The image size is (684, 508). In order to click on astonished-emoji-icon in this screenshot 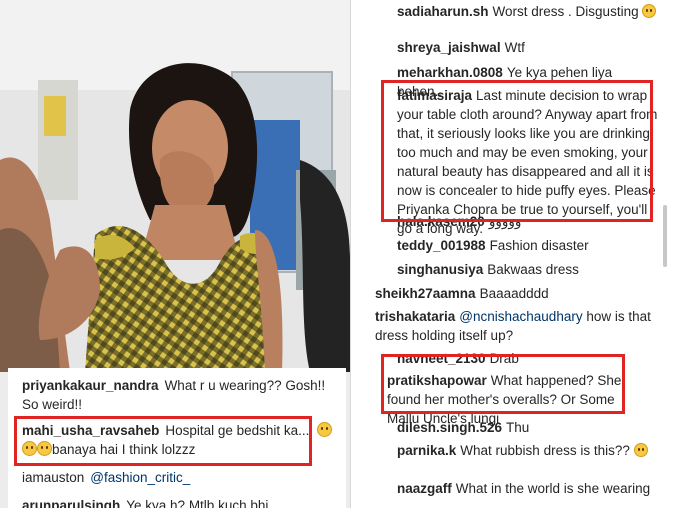, I will do `click(640, 450)`.